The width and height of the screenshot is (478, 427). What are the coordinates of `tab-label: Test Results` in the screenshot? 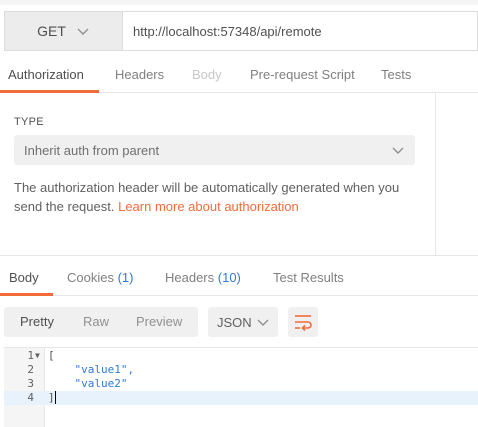 It's located at (308, 277).